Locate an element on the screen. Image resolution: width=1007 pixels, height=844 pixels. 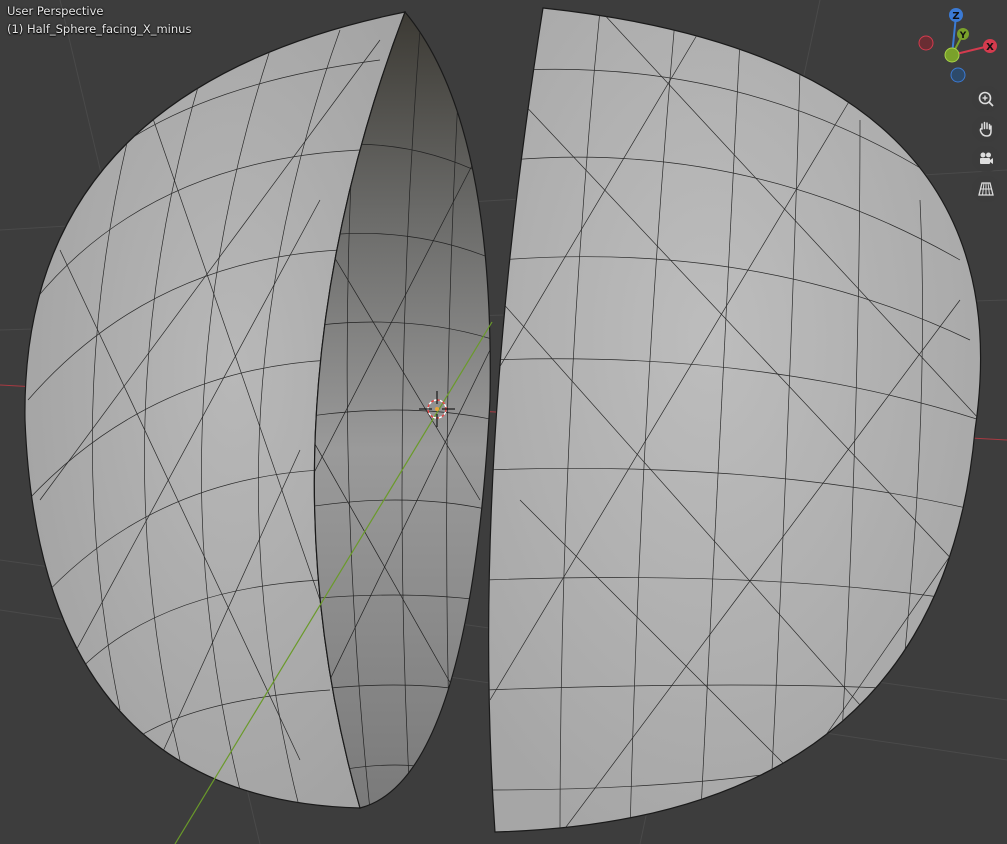
gizmo-y-label: Y is located at coordinates (963, 36).